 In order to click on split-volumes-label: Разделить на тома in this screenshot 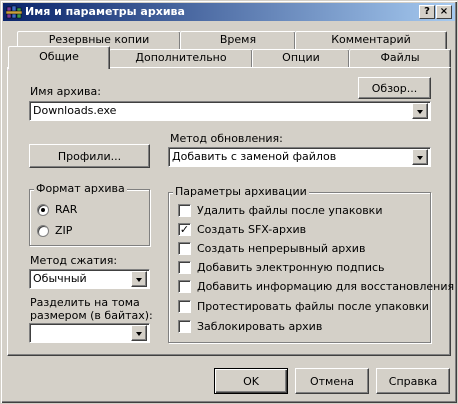, I will do `click(85, 302)`.